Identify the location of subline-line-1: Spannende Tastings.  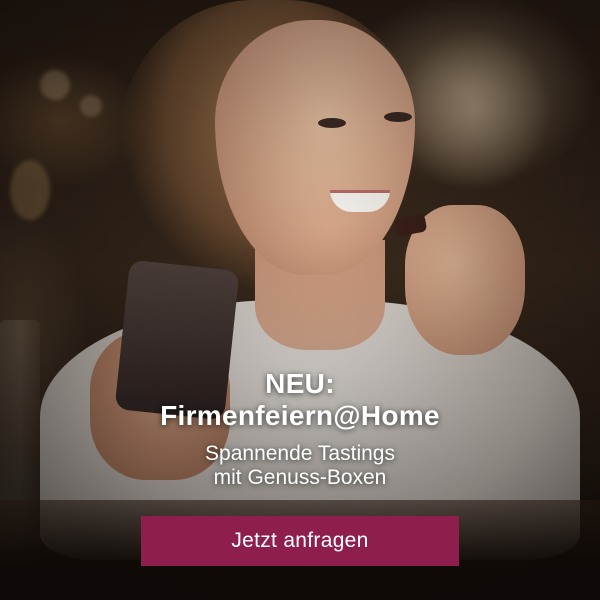
(300, 453).